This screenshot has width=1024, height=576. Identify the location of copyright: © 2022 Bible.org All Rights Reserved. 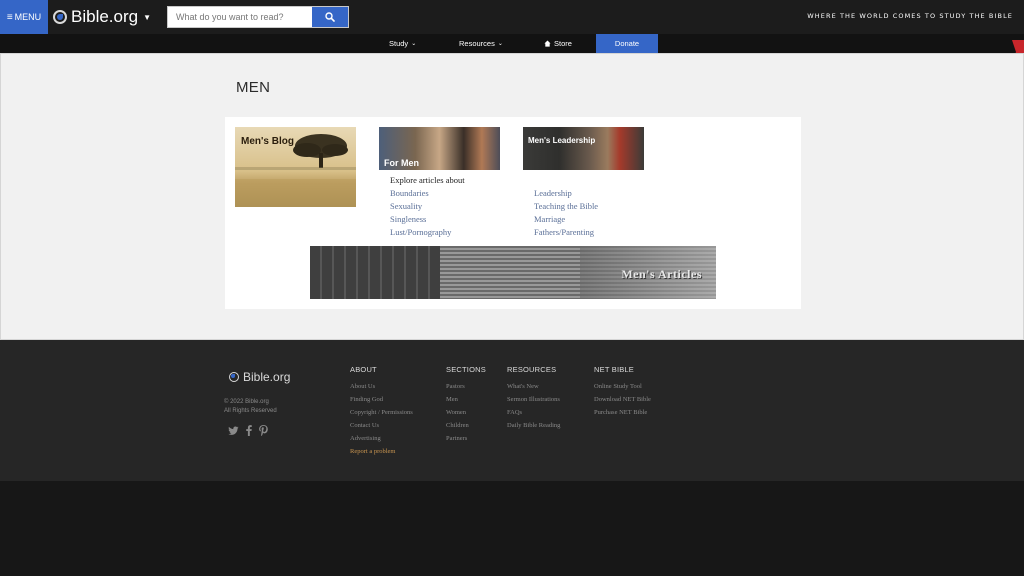
(250, 407).